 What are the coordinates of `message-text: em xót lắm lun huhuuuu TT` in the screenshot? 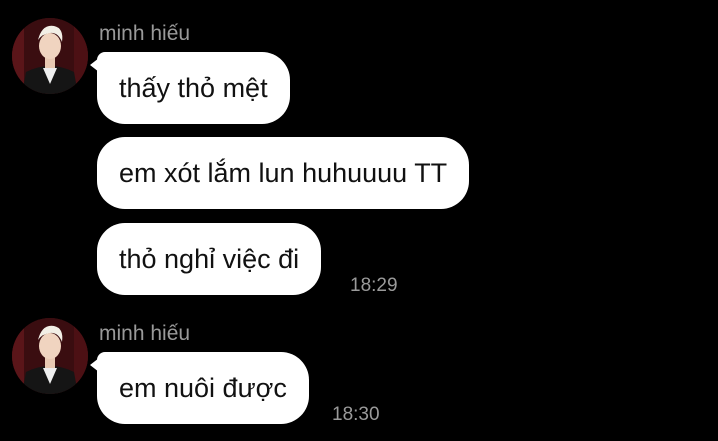 It's located at (283, 173).